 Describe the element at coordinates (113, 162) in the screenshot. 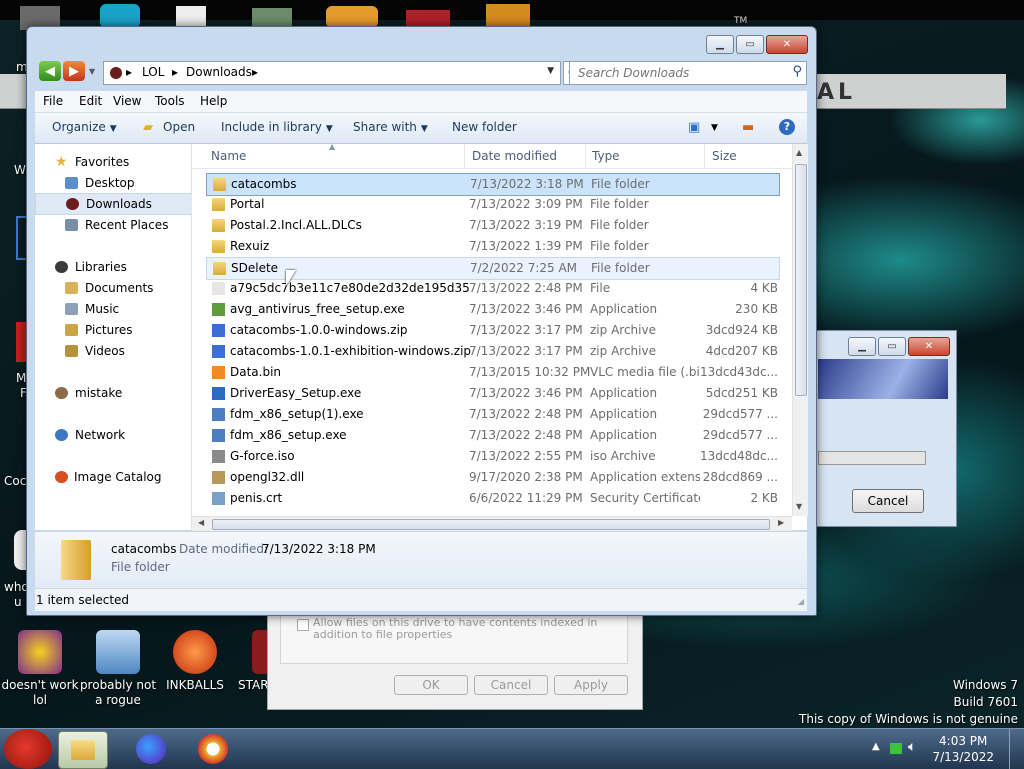

I see `nav-favorites: ★ Favorites` at that location.